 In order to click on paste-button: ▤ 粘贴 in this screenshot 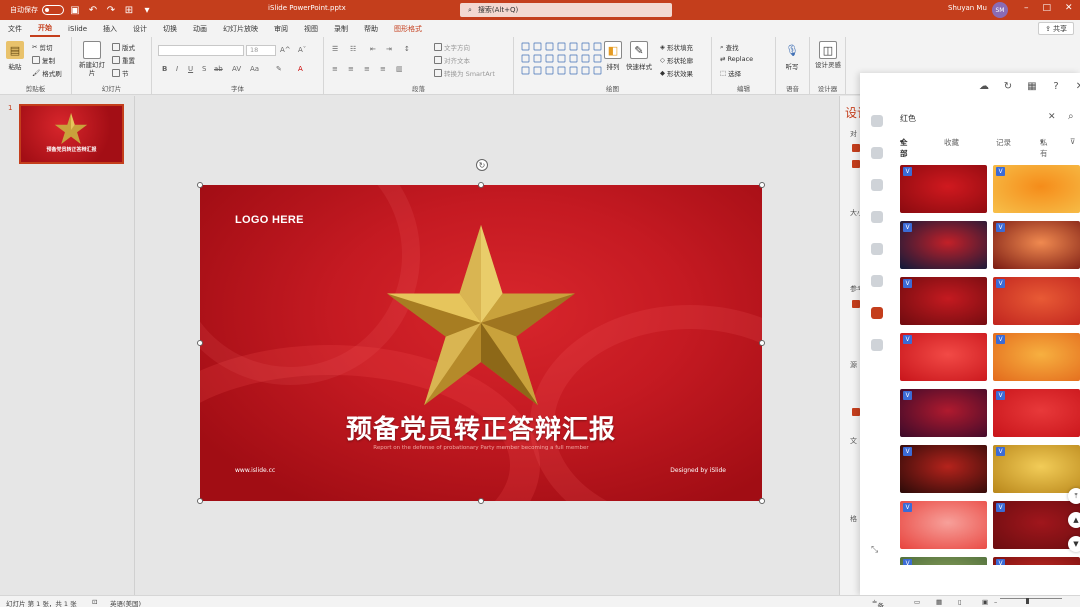, I will do `click(15, 56)`.